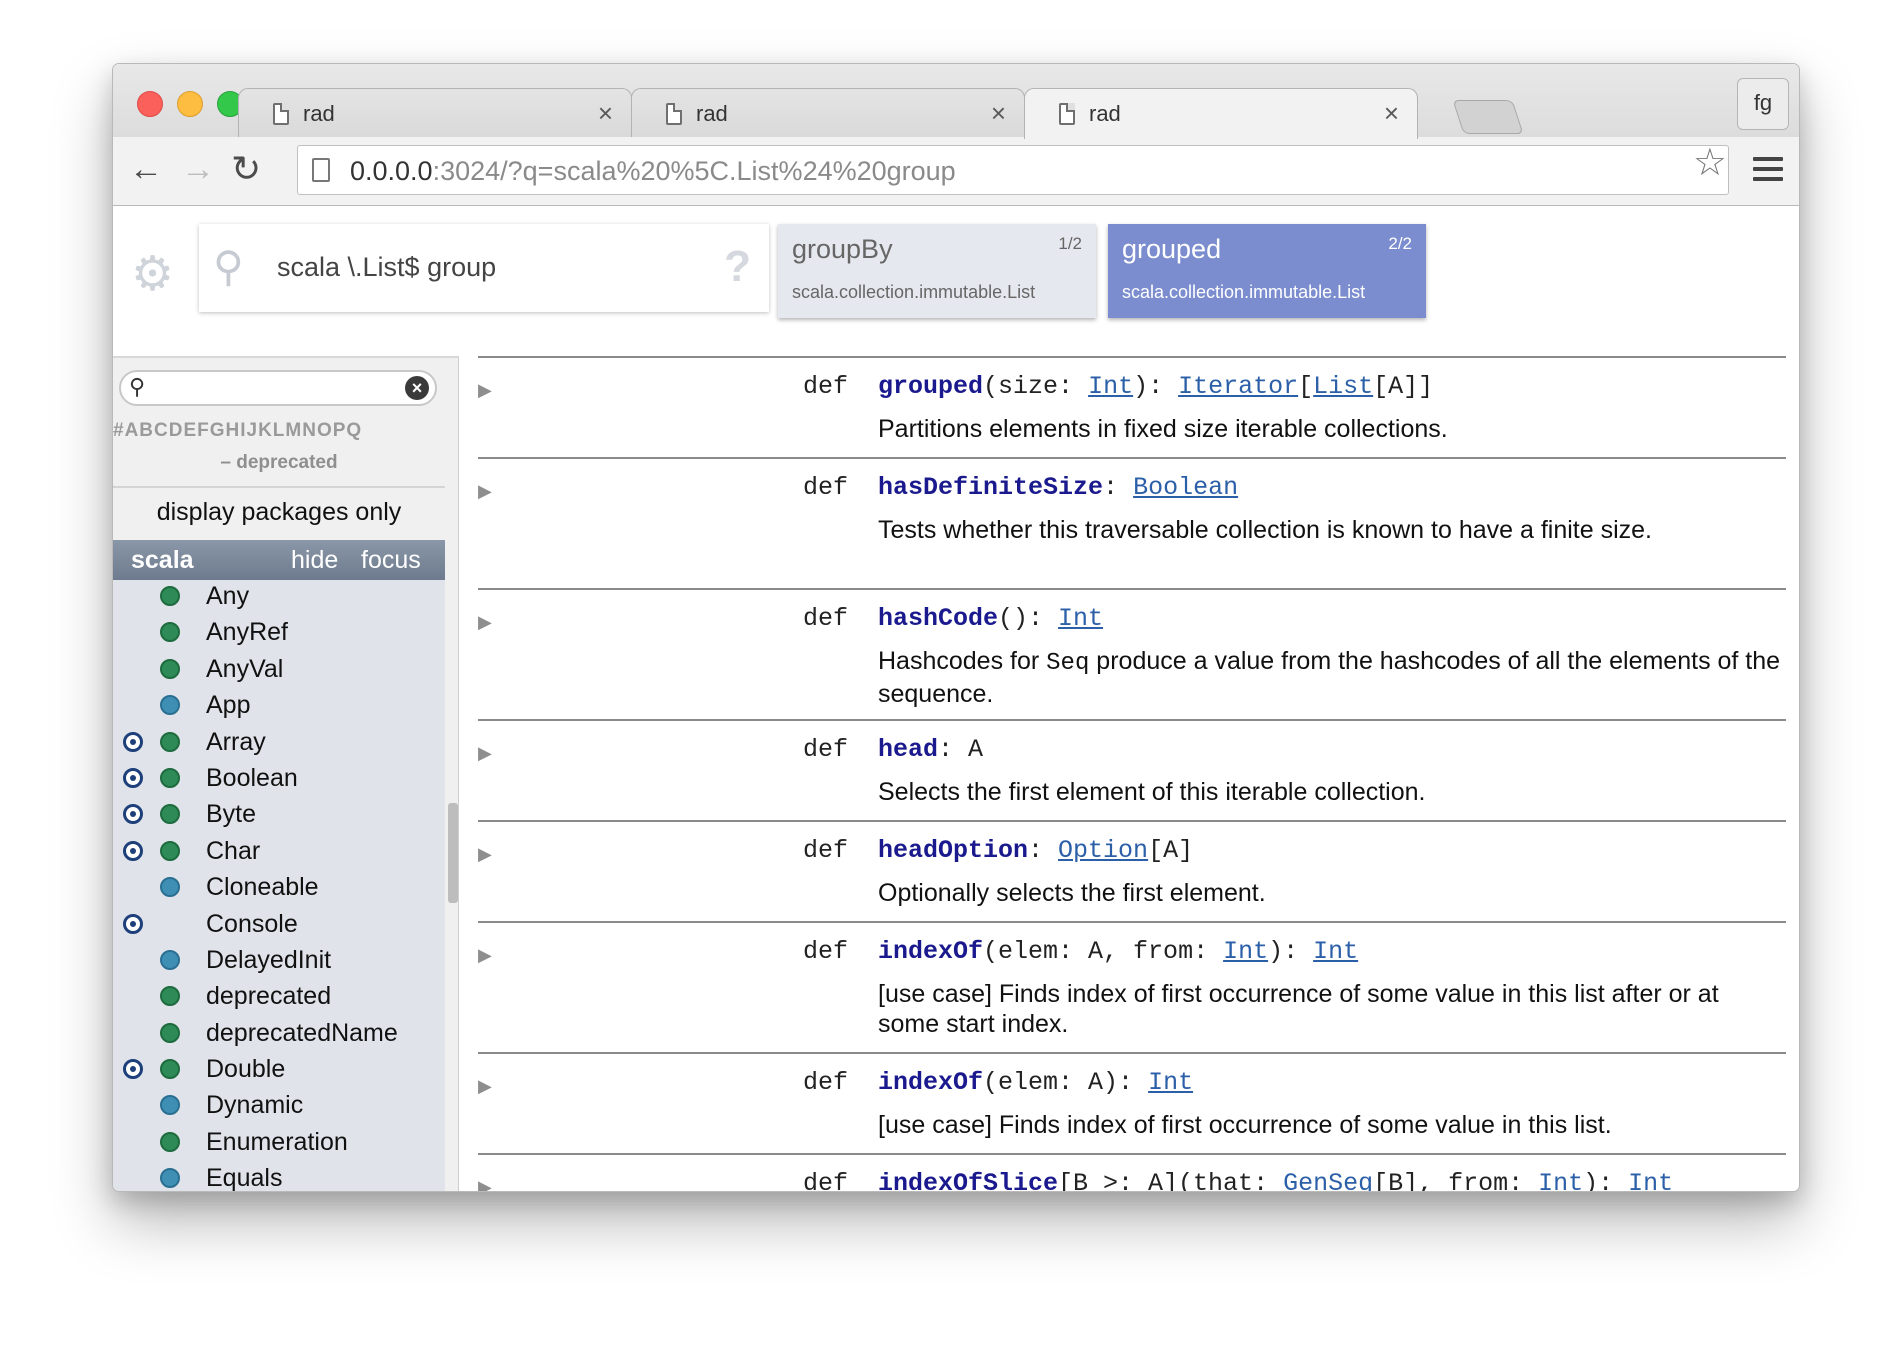  What do you see at coordinates (302, 1033) in the screenshot?
I see `entity-name: deprecatedName` at bounding box center [302, 1033].